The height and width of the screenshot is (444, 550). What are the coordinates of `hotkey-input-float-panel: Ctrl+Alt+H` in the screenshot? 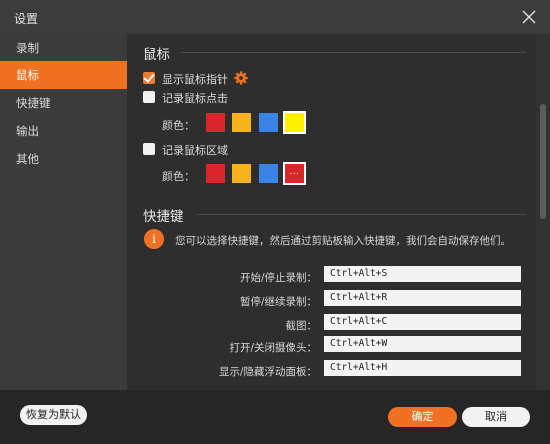 It's located at (422, 368).